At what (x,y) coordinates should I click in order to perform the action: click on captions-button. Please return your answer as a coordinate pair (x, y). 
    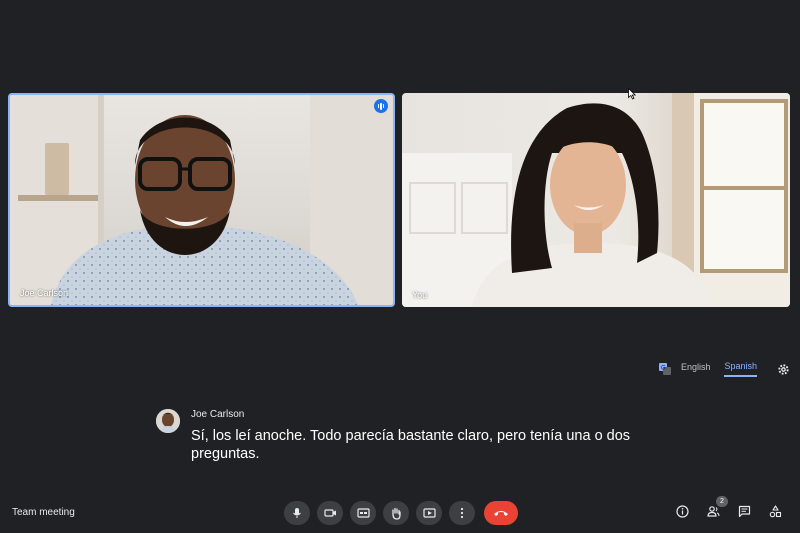
    Looking at the image, I should click on (363, 513).